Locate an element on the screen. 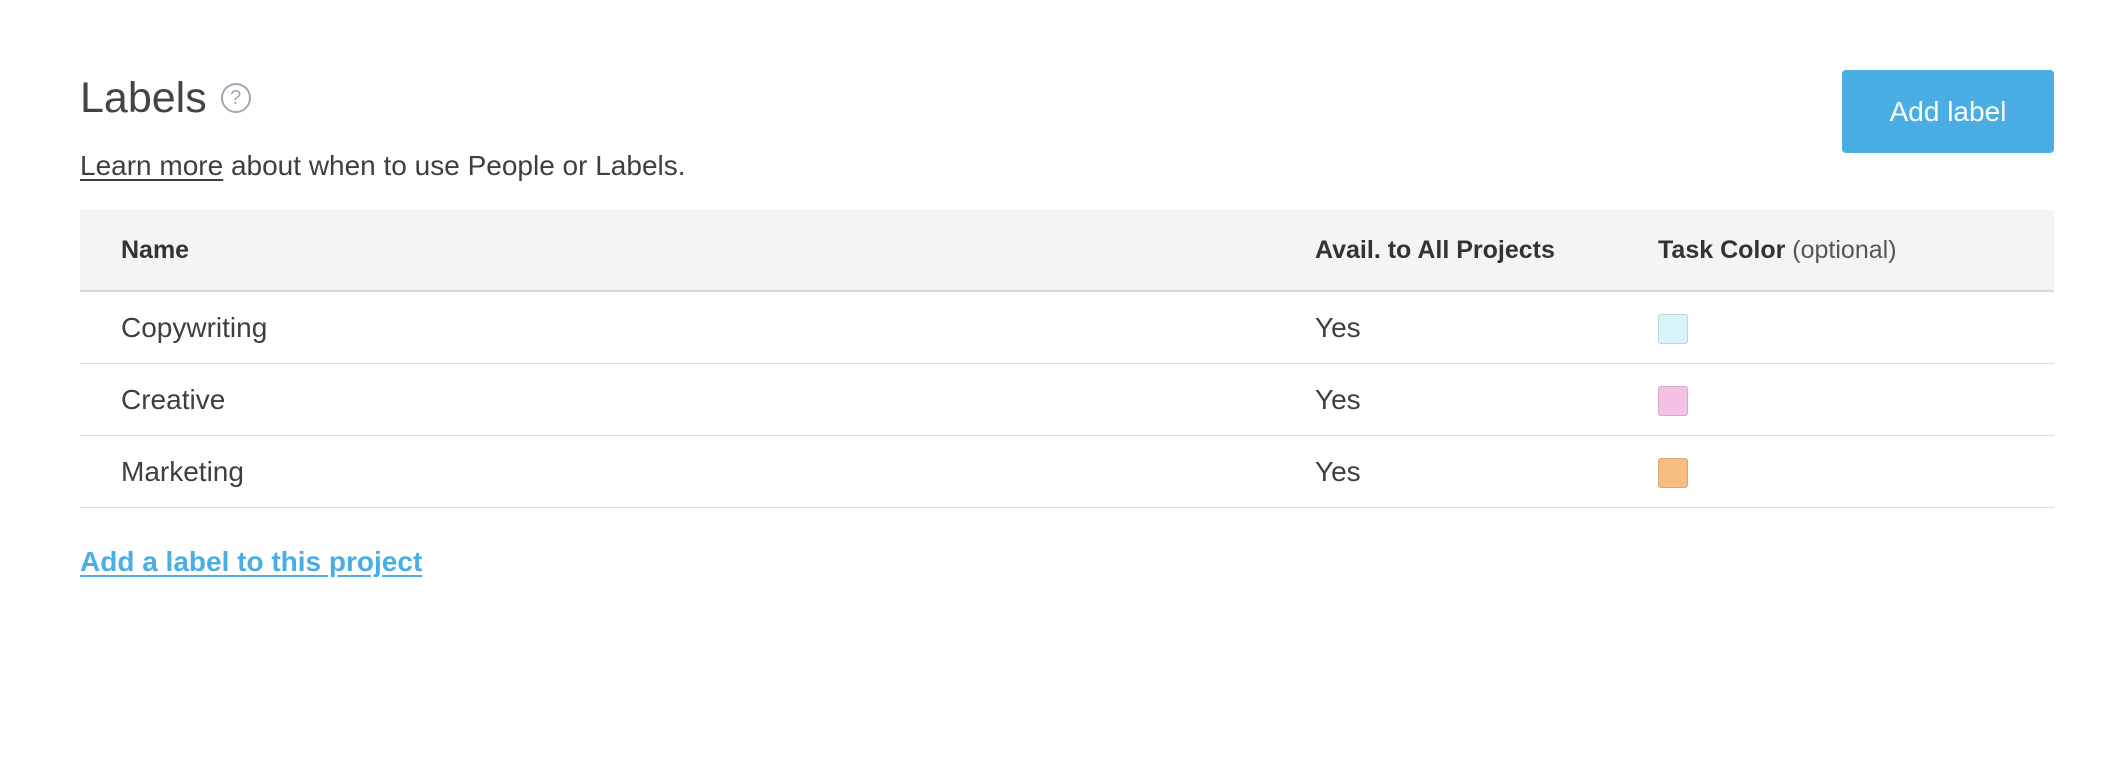  page-title: Labels is located at coordinates (143, 97).